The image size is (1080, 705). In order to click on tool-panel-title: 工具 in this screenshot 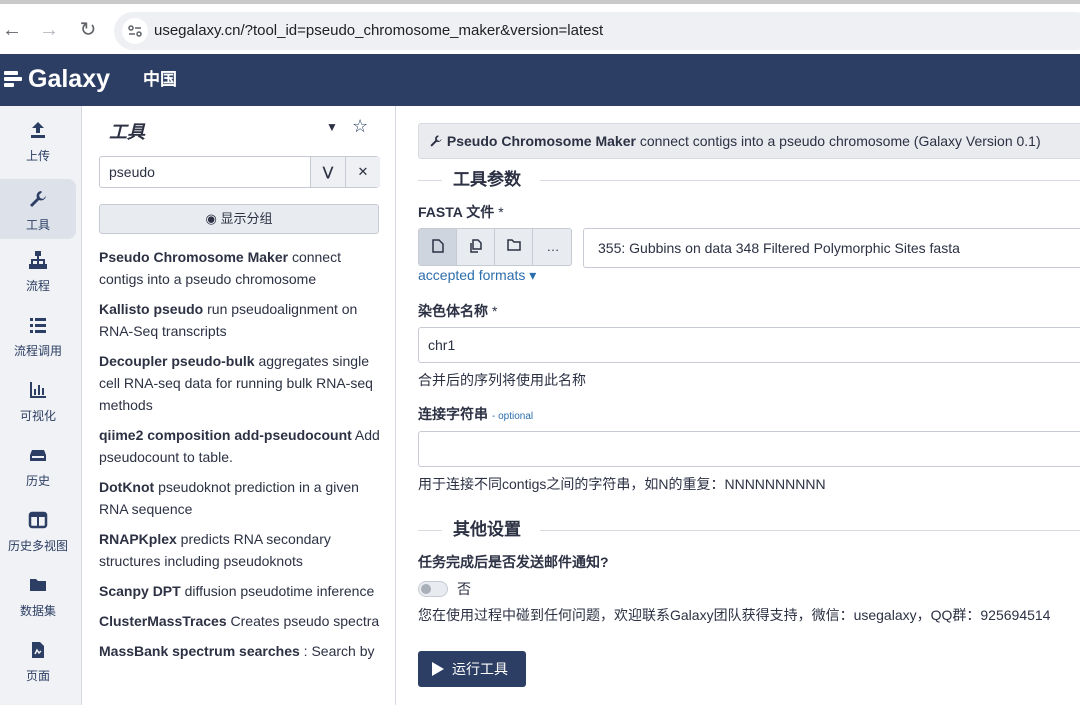, I will do `click(127, 132)`.